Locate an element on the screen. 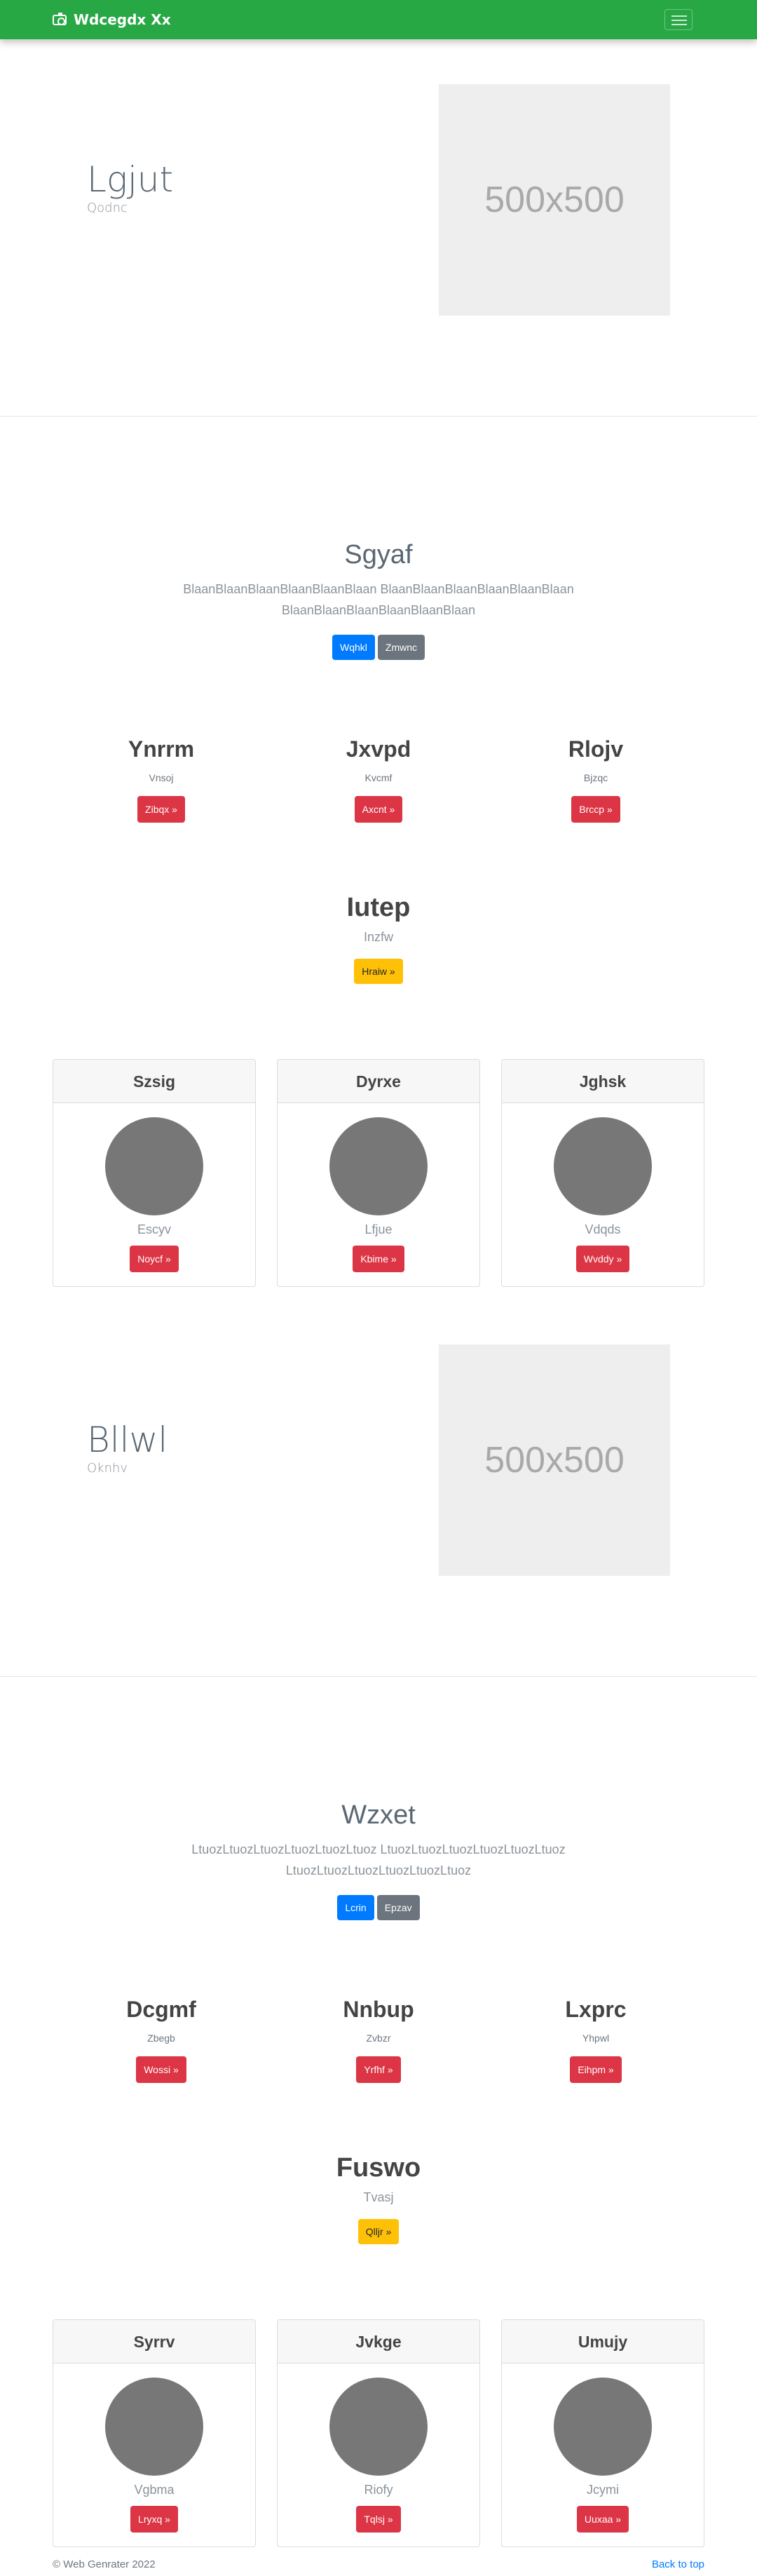  callout-title: Sgyaf is located at coordinates (378, 554).